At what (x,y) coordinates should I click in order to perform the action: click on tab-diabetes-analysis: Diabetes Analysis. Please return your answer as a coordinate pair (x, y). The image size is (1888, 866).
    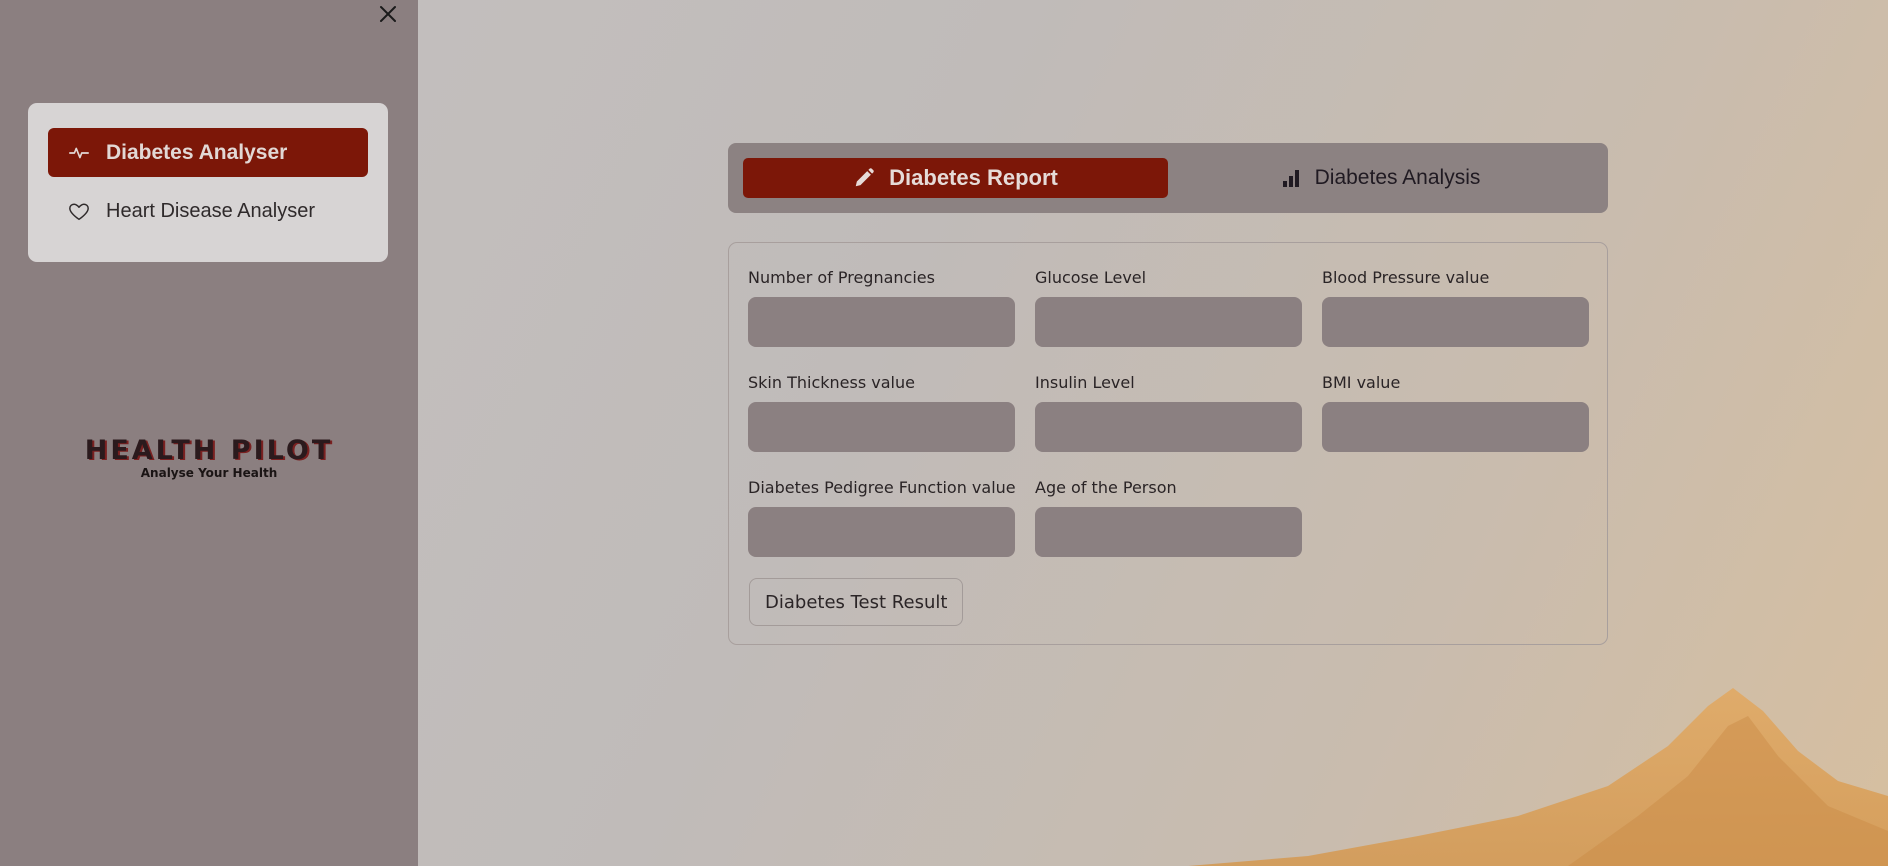
    Looking at the image, I should click on (1380, 178).